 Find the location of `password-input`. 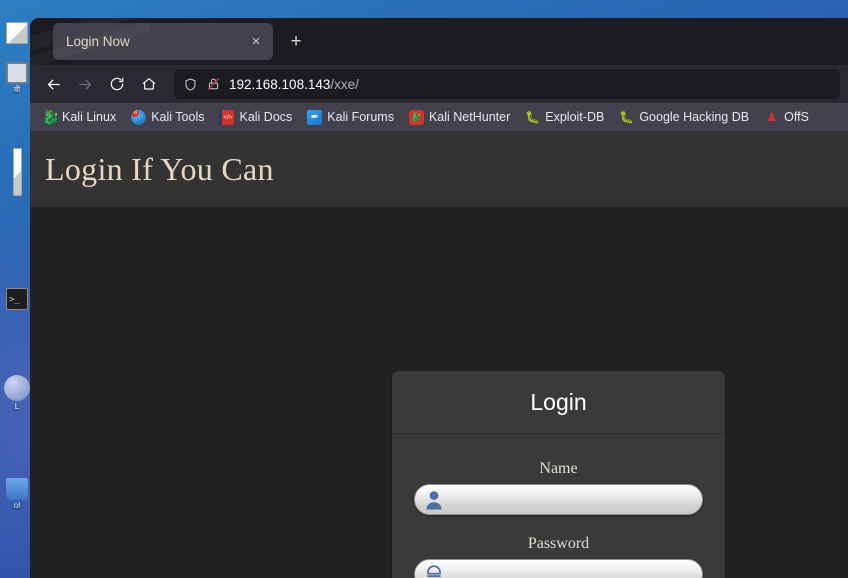

password-input is located at coordinates (558, 568).